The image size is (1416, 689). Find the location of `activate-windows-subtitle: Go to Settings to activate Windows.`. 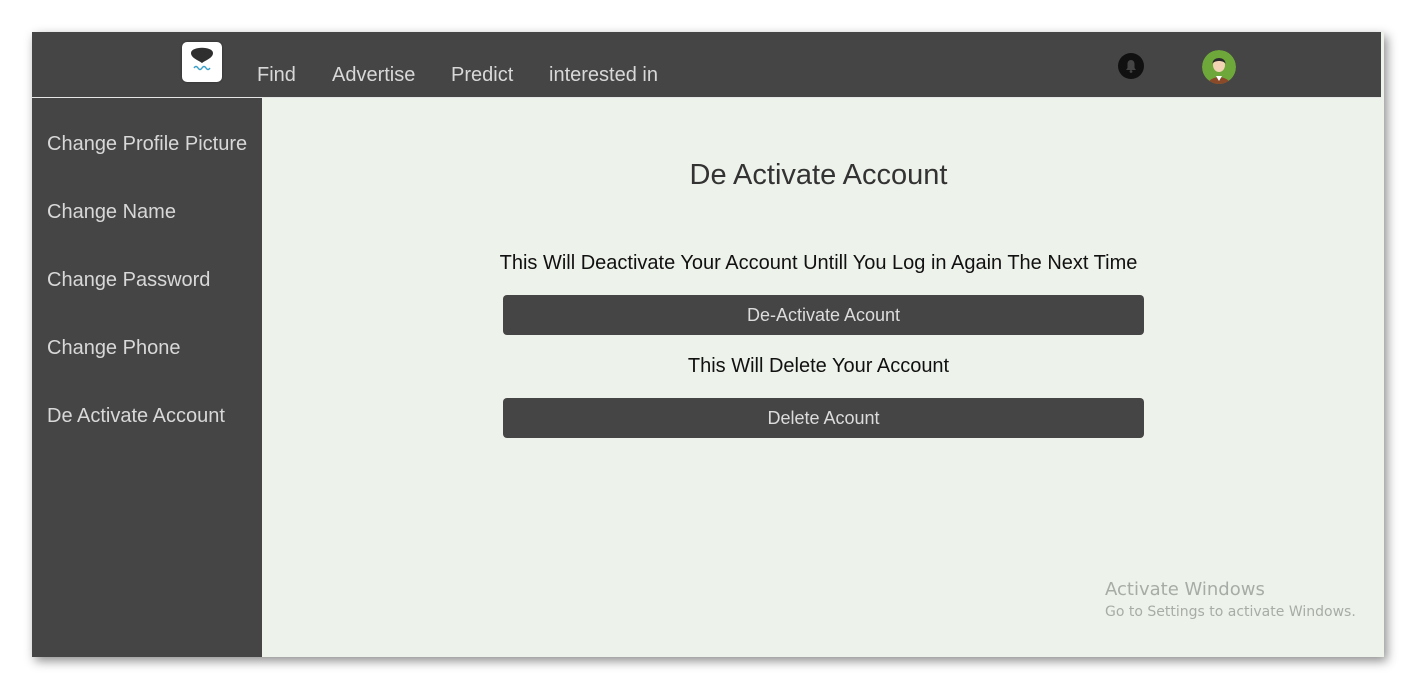

activate-windows-subtitle: Go to Settings to activate Windows. is located at coordinates (1230, 612).